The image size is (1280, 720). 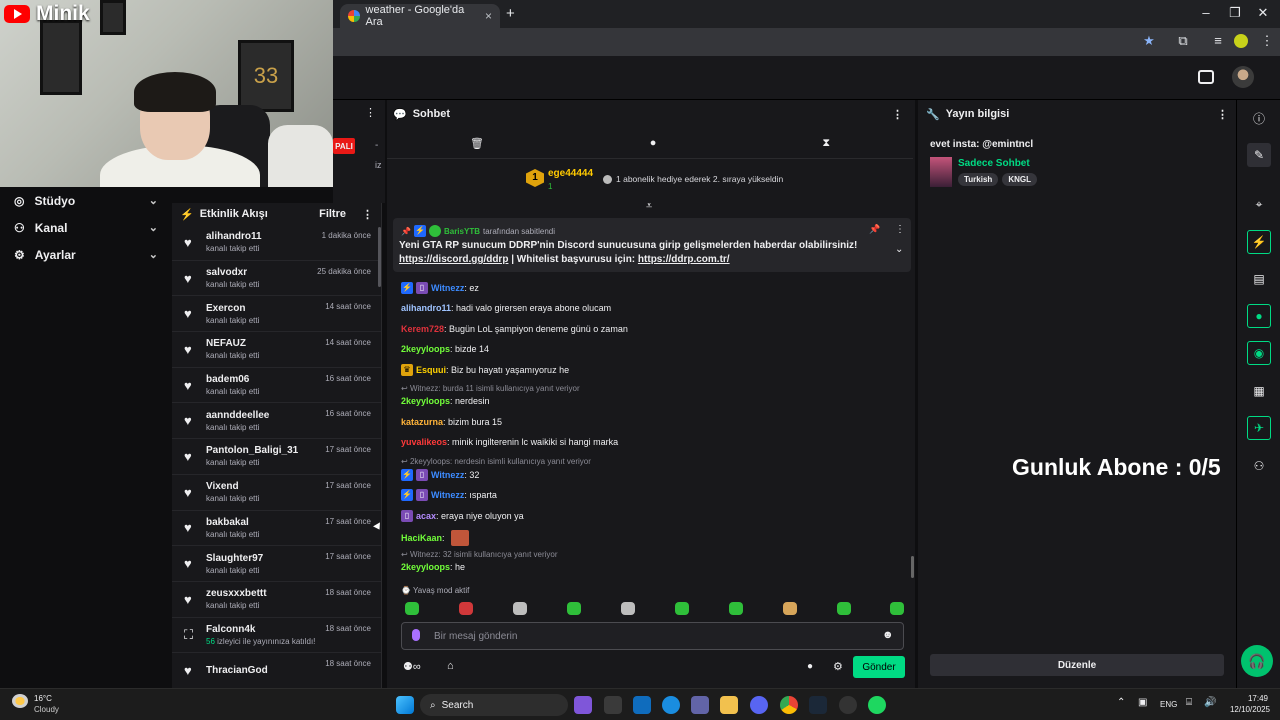 I want to click on edit-button: Düzenle, so click(x=1077, y=665).